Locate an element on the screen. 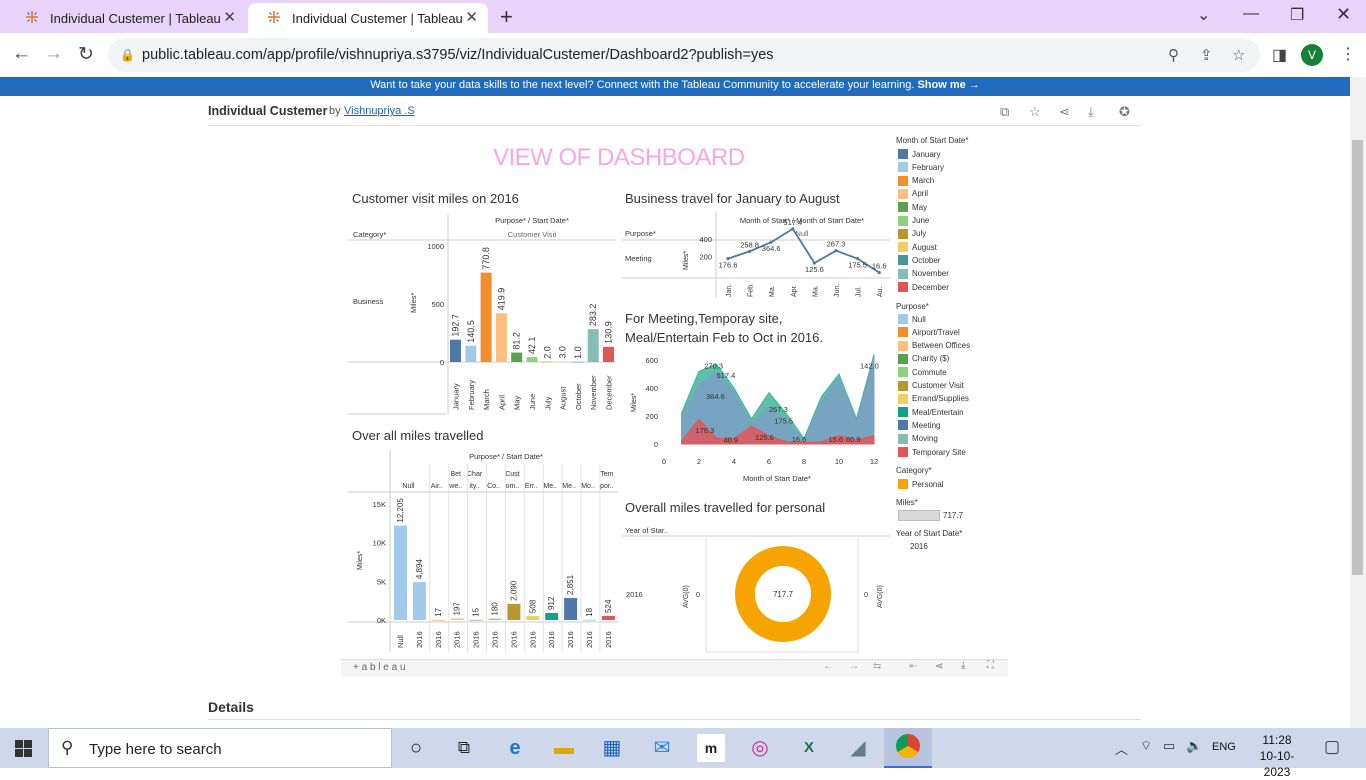 Image resolution: width=1366 pixels, height=780 pixels. minimize-icon: — is located at coordinates (1251, 14).